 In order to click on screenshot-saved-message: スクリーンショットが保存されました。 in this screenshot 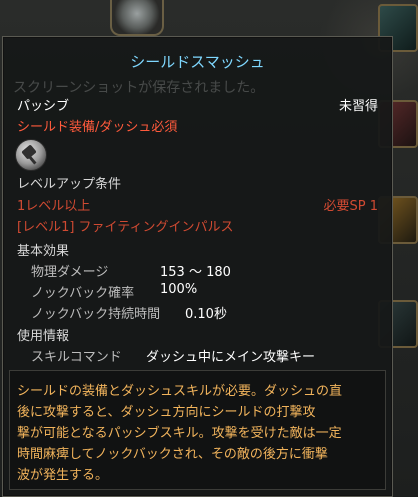, I will do `click(139, 88)`.